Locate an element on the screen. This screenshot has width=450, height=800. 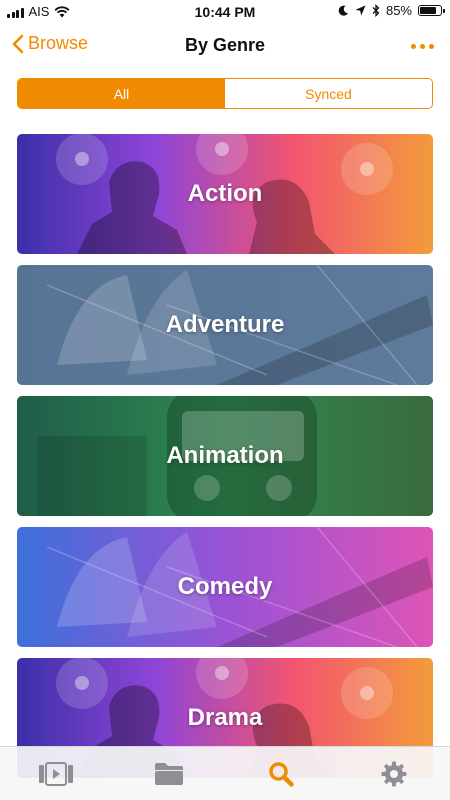
status-right: 85% is located at coordinates (391, 10).